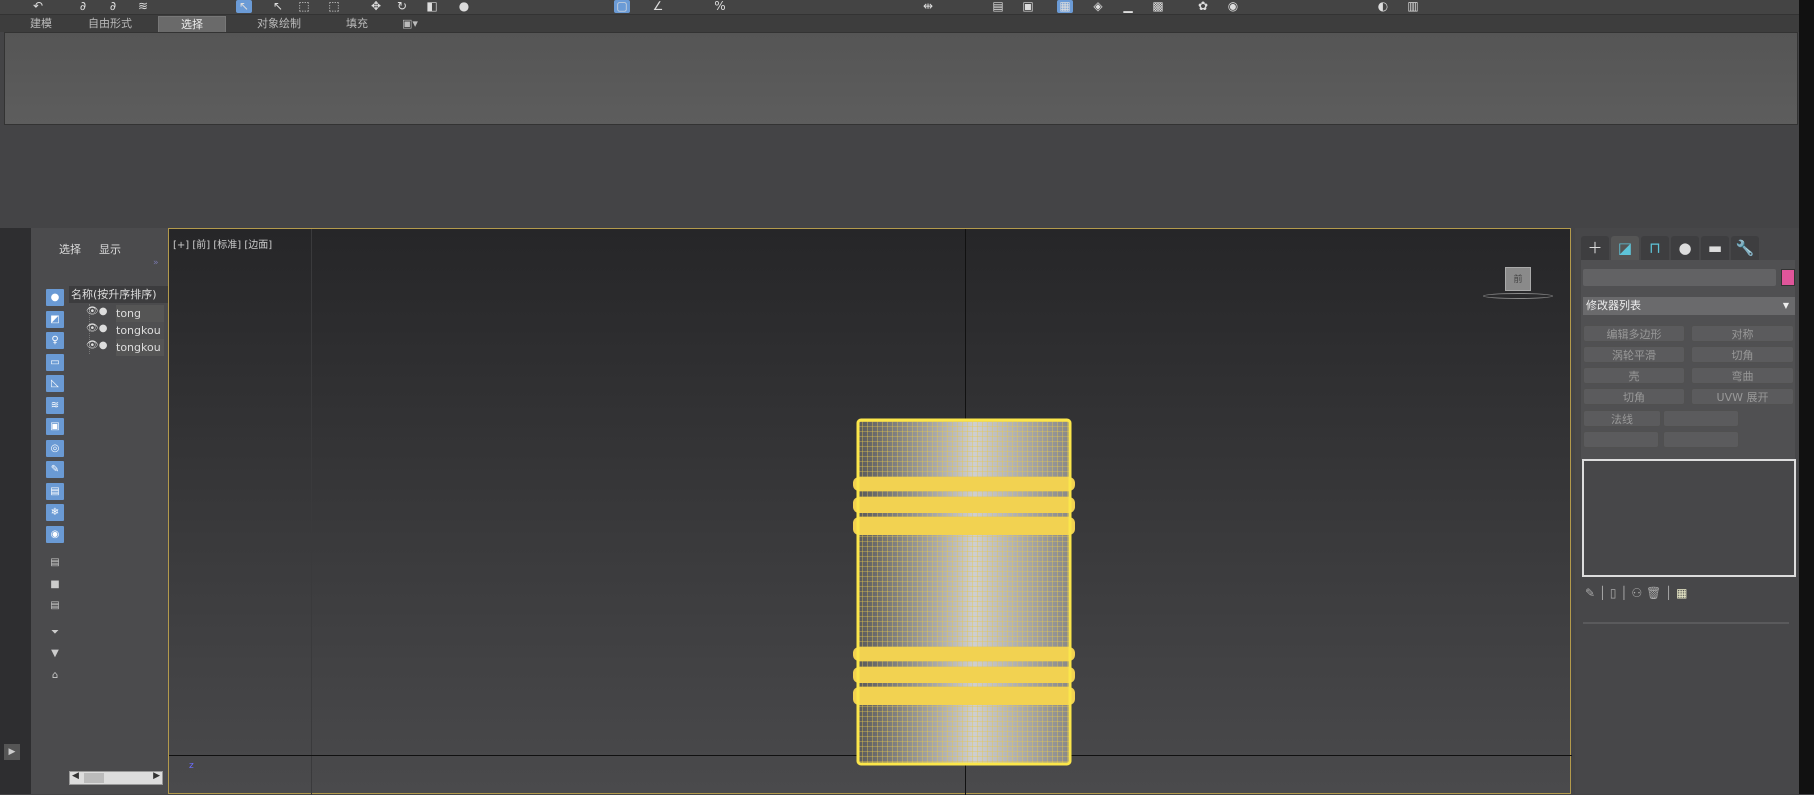  I want to click on tab-object-paint: 对象绘制, so click(279, 24).